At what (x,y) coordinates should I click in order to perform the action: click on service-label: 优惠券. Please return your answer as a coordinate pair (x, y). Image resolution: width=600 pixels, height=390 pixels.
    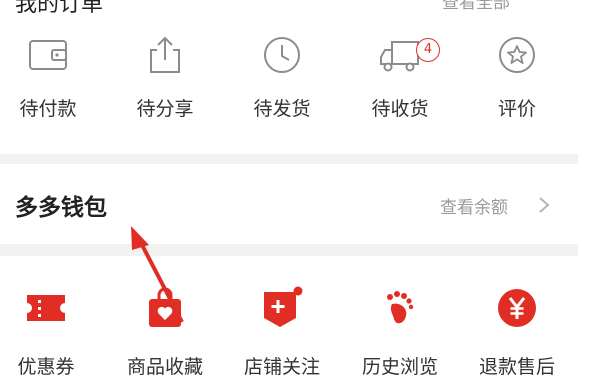
    Looking at the image, I should click on (46, 367).